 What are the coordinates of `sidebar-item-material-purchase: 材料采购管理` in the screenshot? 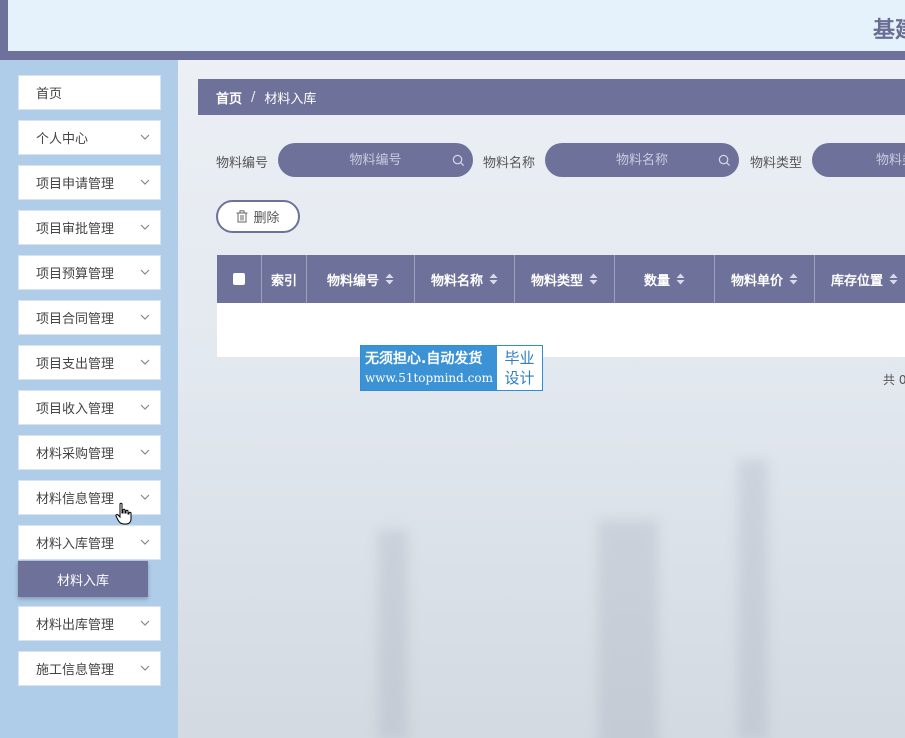 It's located at (89, 452).